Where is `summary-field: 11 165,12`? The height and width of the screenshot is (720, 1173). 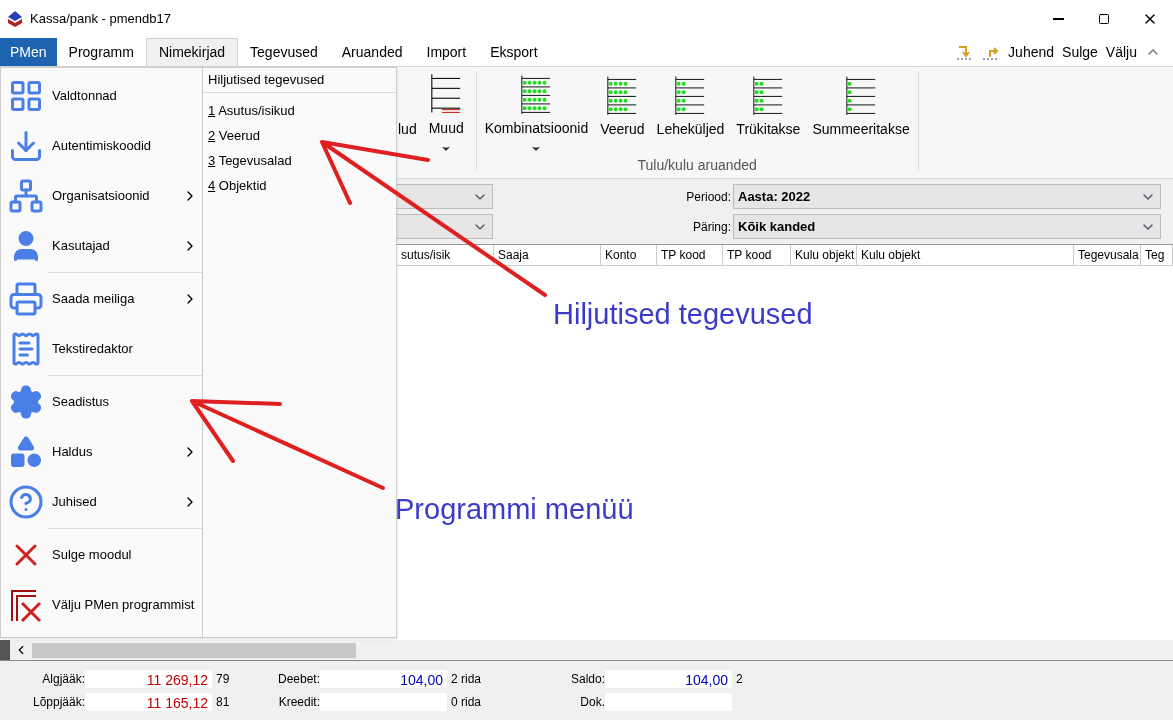
summary-field: 11 165,12 is located at coordinates (148, 702).